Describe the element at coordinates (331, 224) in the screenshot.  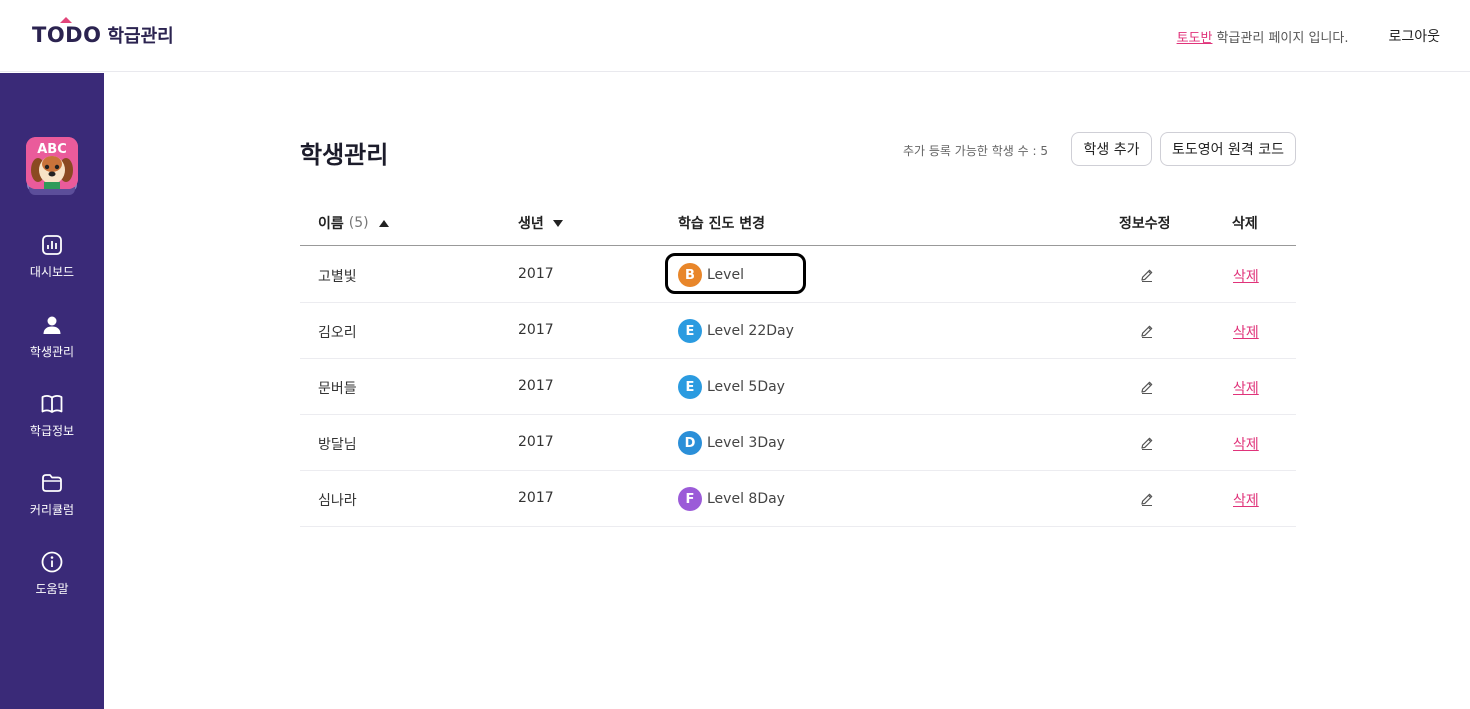
I see `column-header-name: 이름` at that location.